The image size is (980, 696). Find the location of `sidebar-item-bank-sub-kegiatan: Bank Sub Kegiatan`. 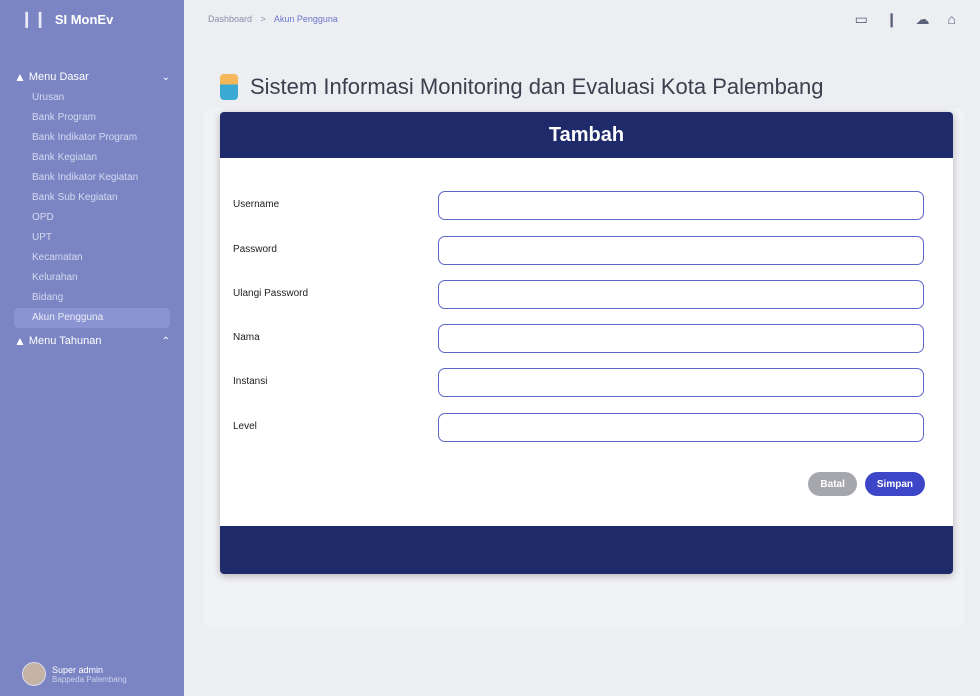

sidebar-item-bank-sub-kegiatan: Bank Sub Kegiatan is located at coordinates (92, 198).